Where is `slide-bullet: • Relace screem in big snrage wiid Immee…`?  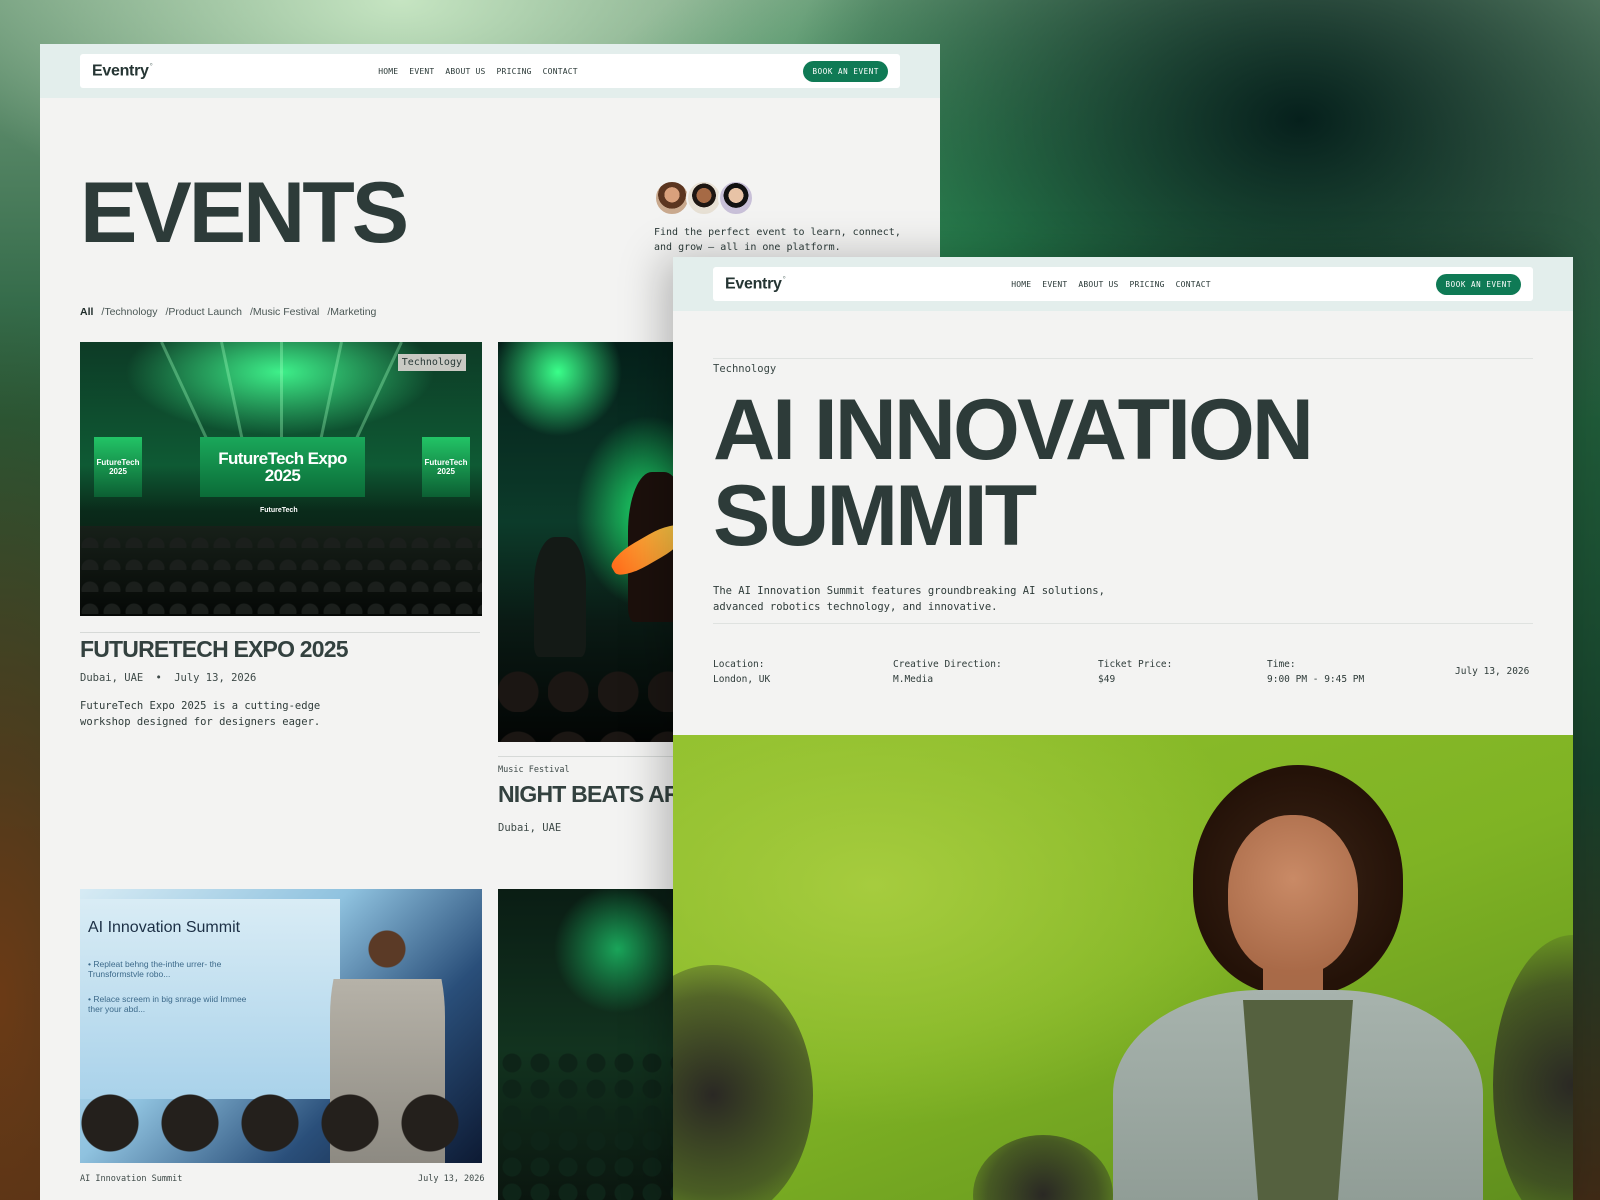 slide-bullet: • Relace screem in big snrage wiid Immee… is located at coordinates (167, 1004).